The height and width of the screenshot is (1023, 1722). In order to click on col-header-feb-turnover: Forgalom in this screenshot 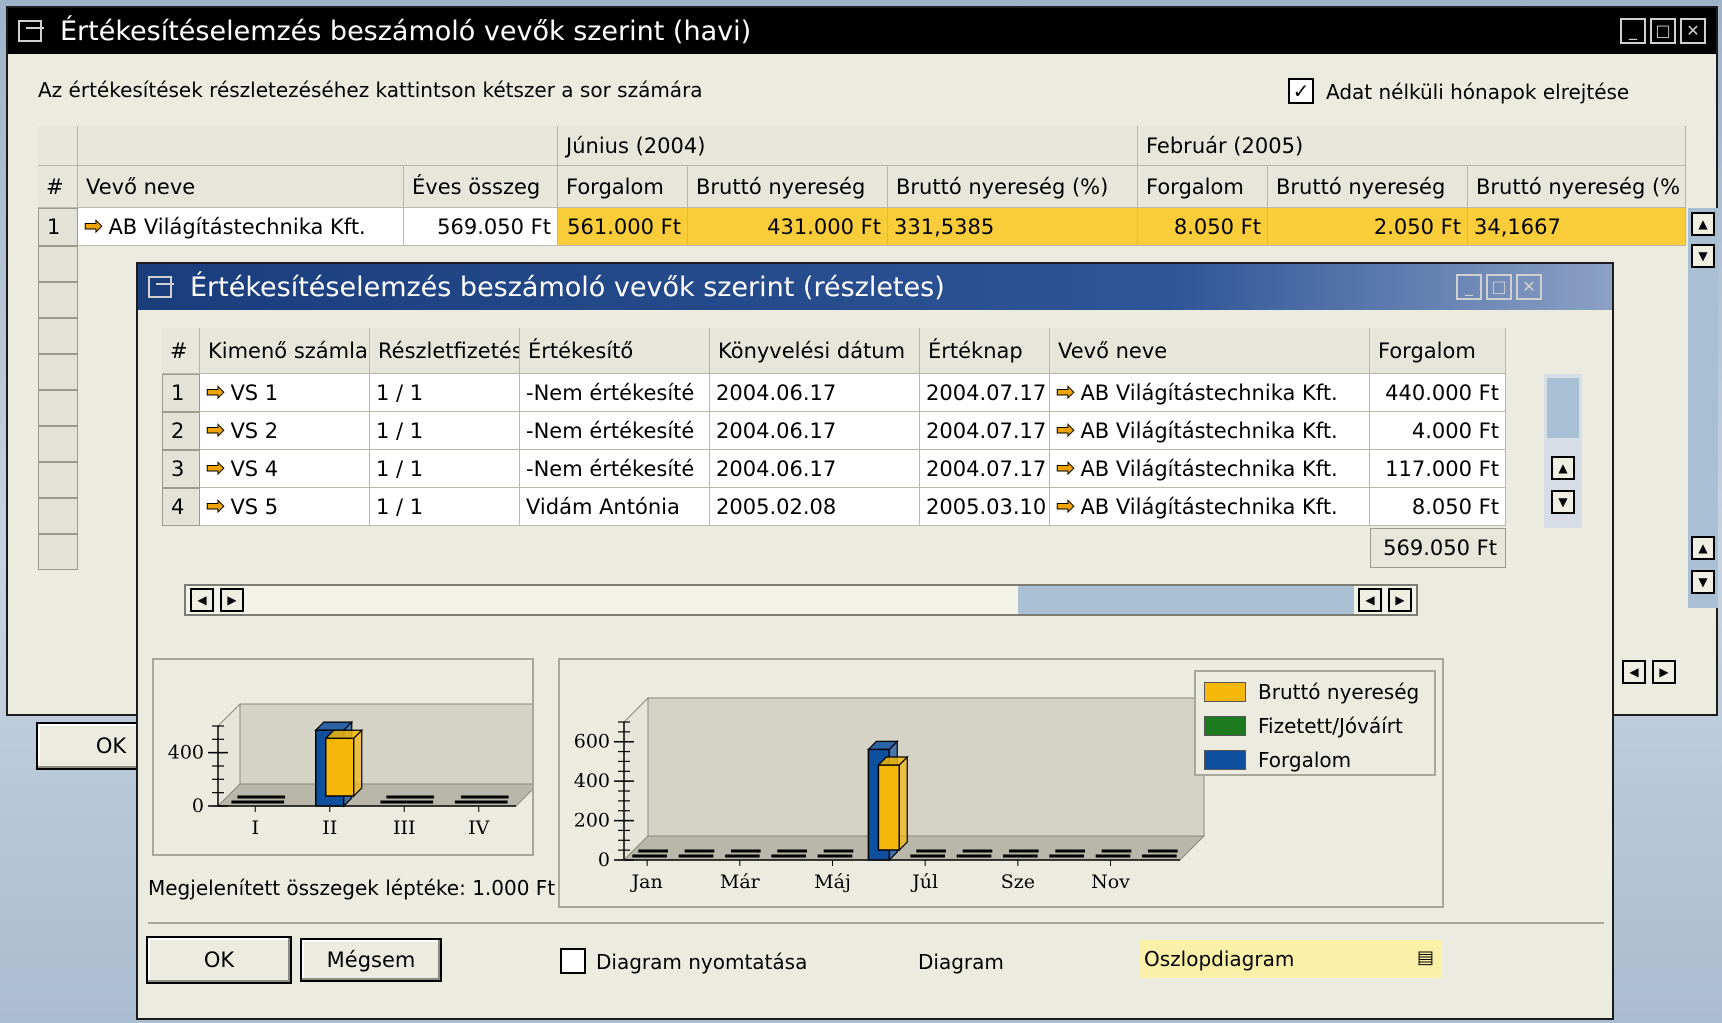, I will do `click(1203, 187)`.